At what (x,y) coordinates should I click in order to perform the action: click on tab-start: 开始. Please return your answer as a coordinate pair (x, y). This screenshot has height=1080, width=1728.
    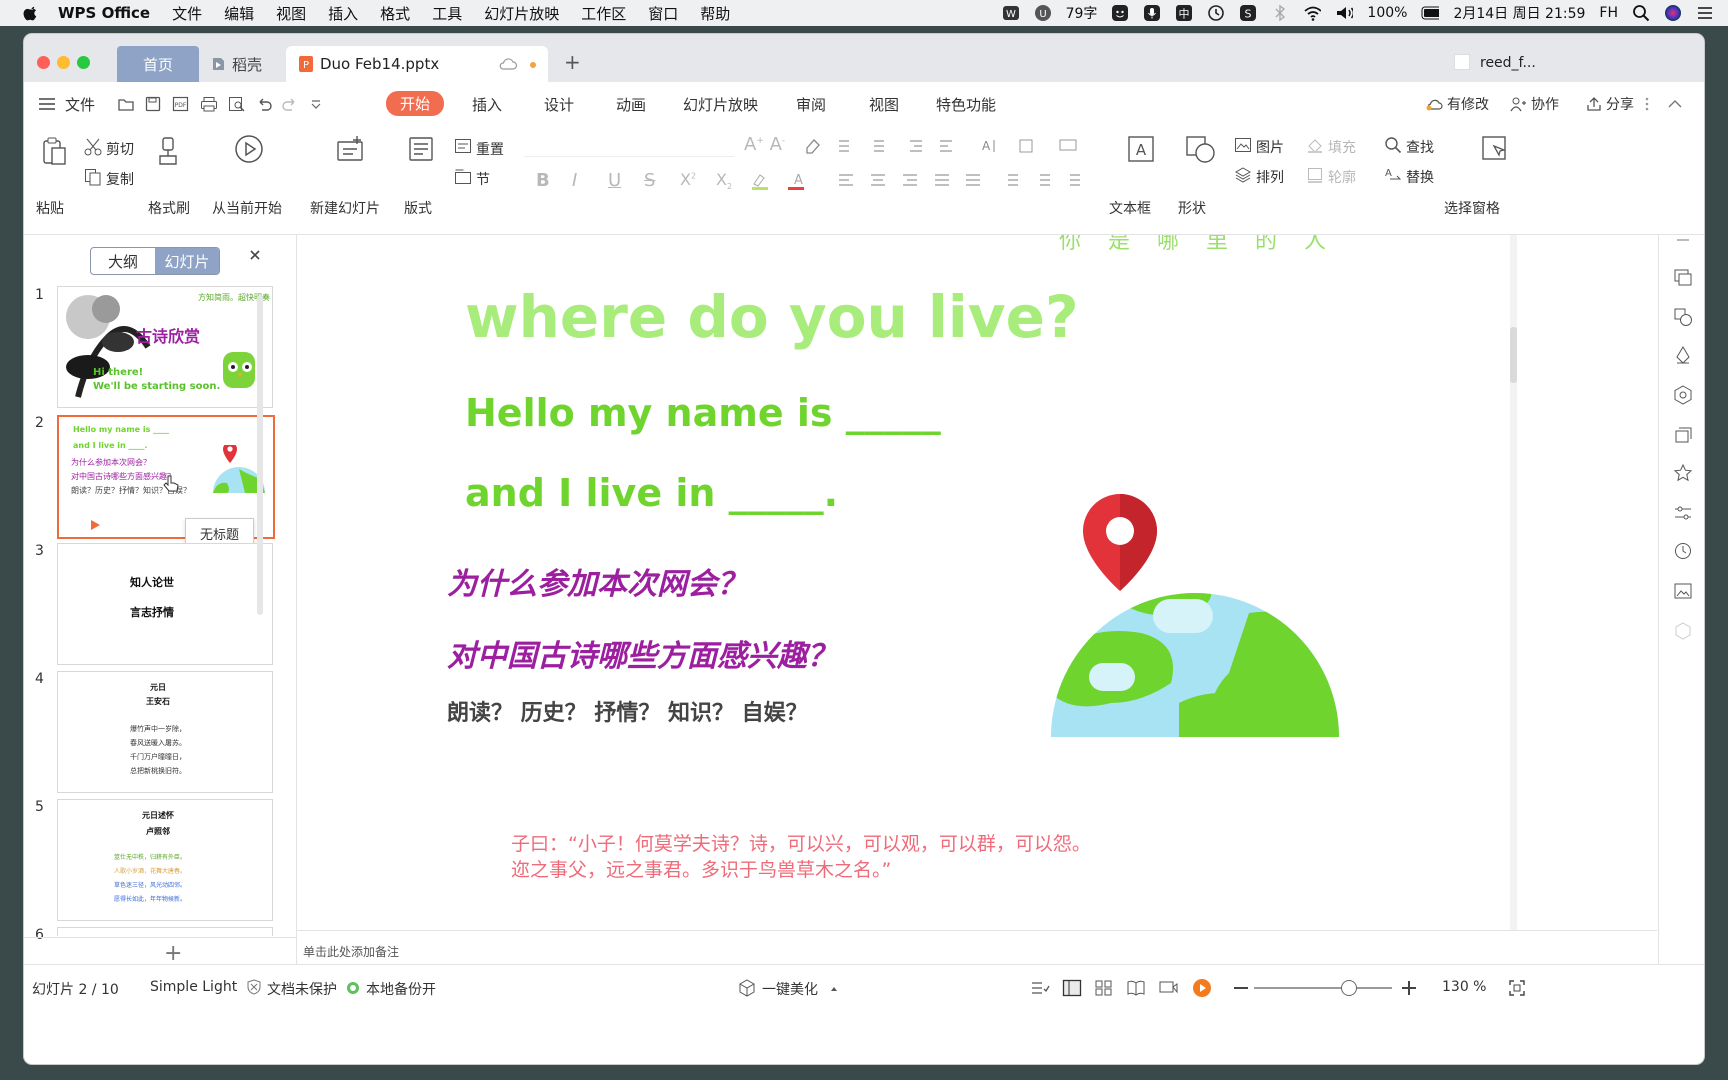
    Looking at the image, I should click on (415, 103).